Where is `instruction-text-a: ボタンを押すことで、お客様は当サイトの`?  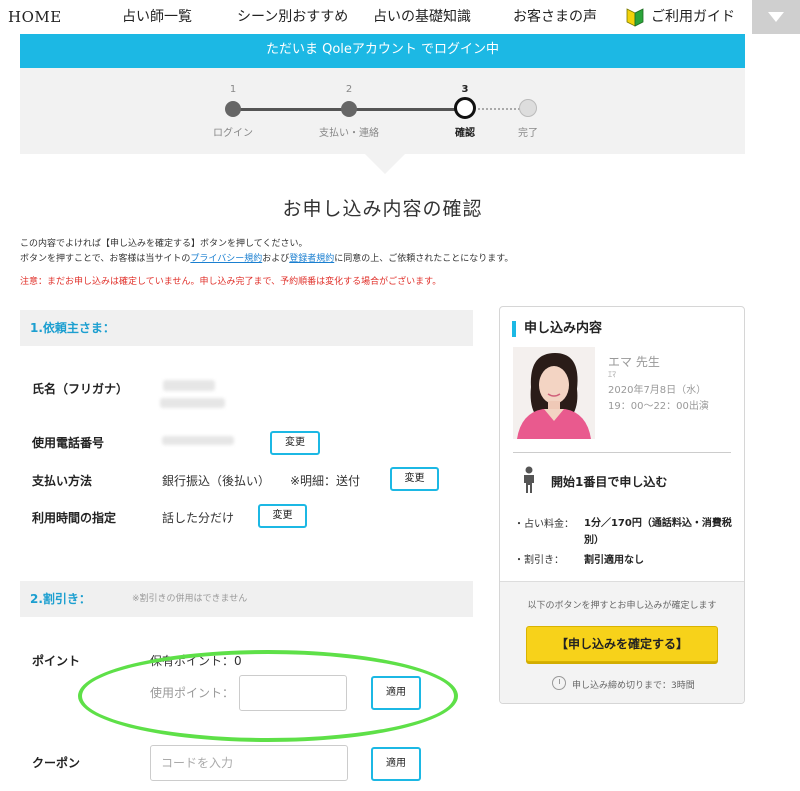
instruction-text-a: ボタンを押すことで、お客様は当サイトの is located at coordinates (105, 259).